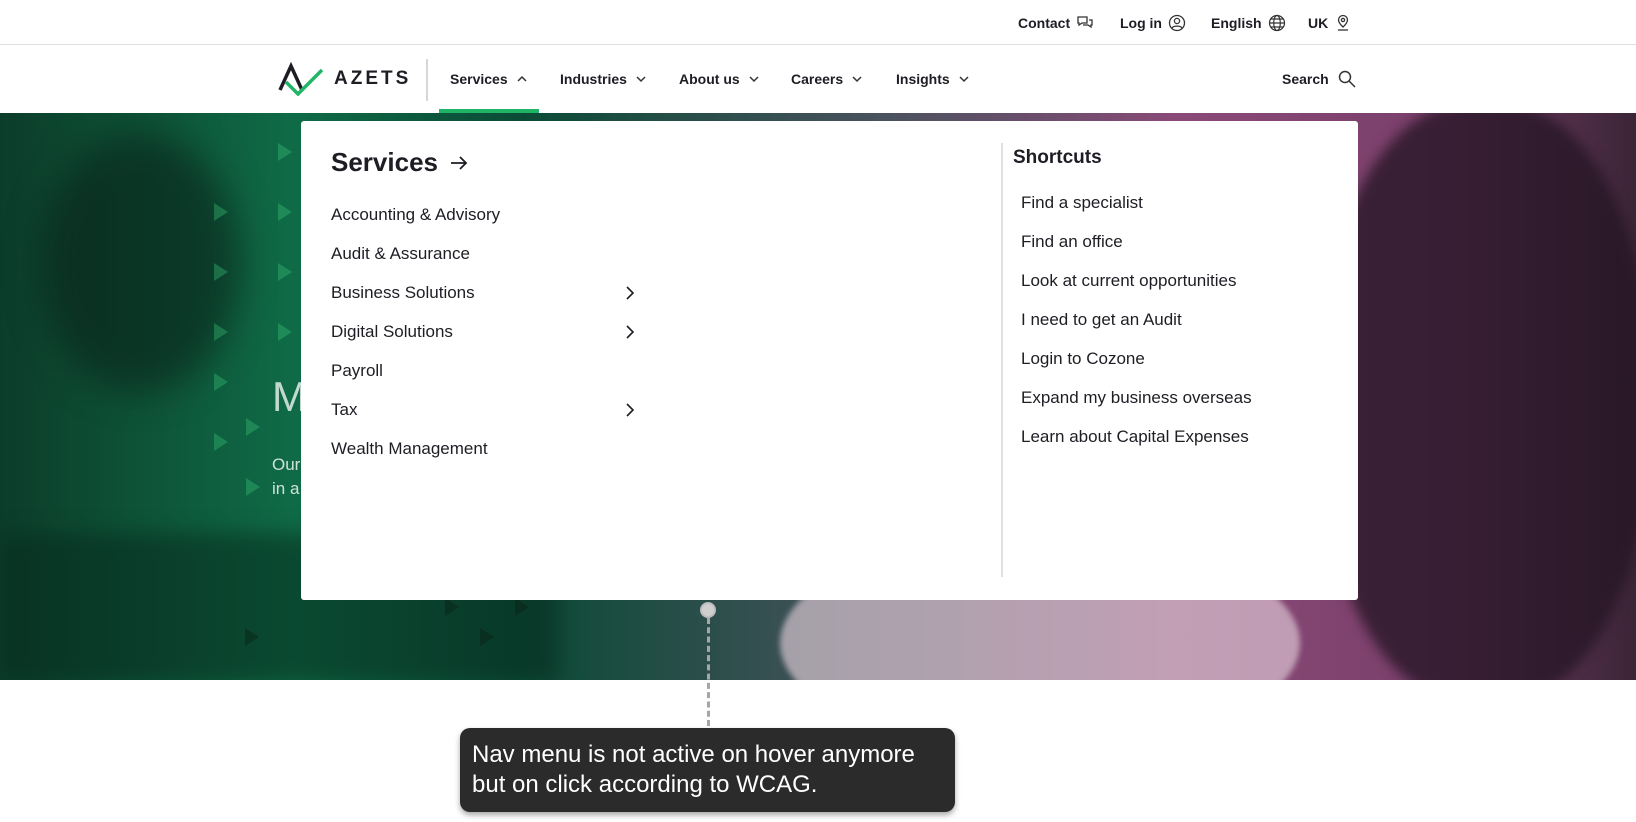  Describe the element at coordinates (709, 79) in the screenshot. I see `nav-about-us-label: About us` at that location.